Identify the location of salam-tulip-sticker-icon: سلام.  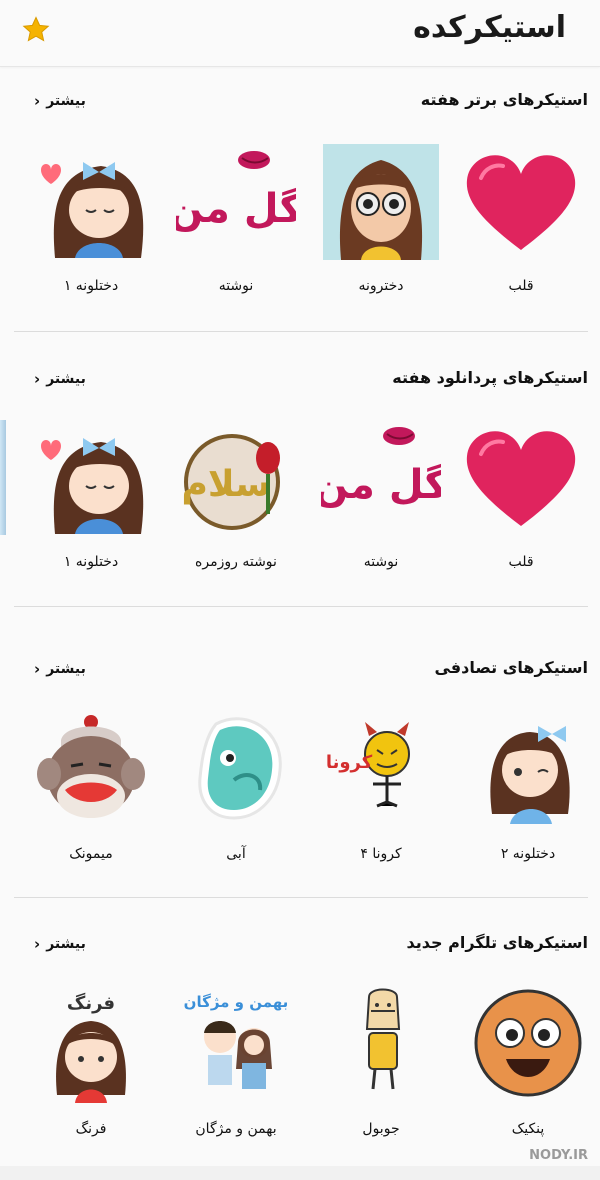
(230, 482).